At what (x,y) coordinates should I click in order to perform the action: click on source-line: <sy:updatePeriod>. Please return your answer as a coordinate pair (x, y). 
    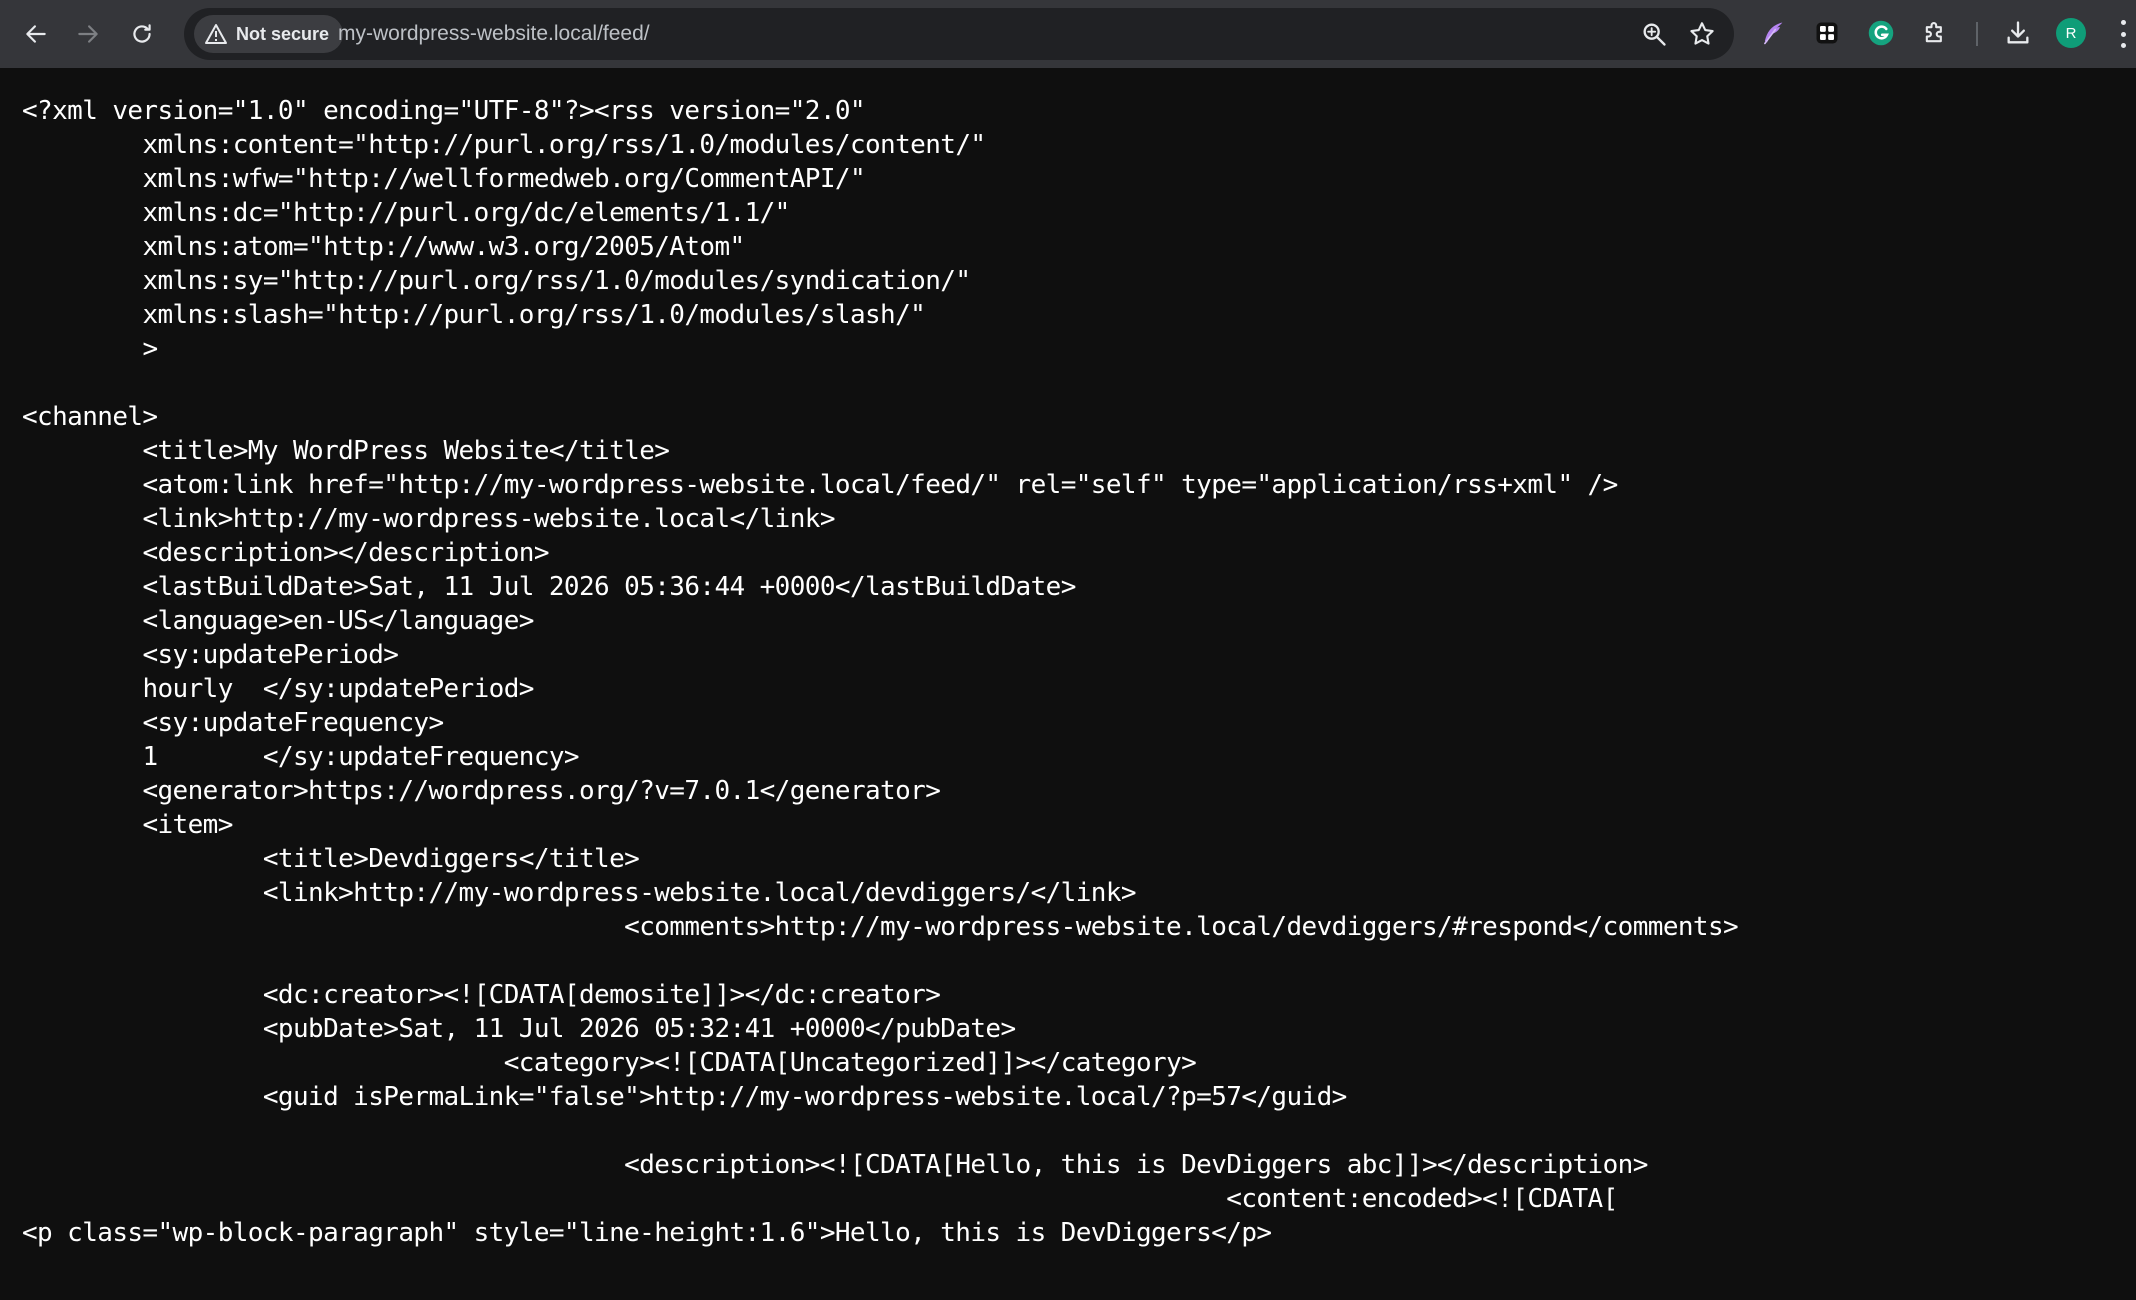
    Looking at the image, I should click on (210, 655).